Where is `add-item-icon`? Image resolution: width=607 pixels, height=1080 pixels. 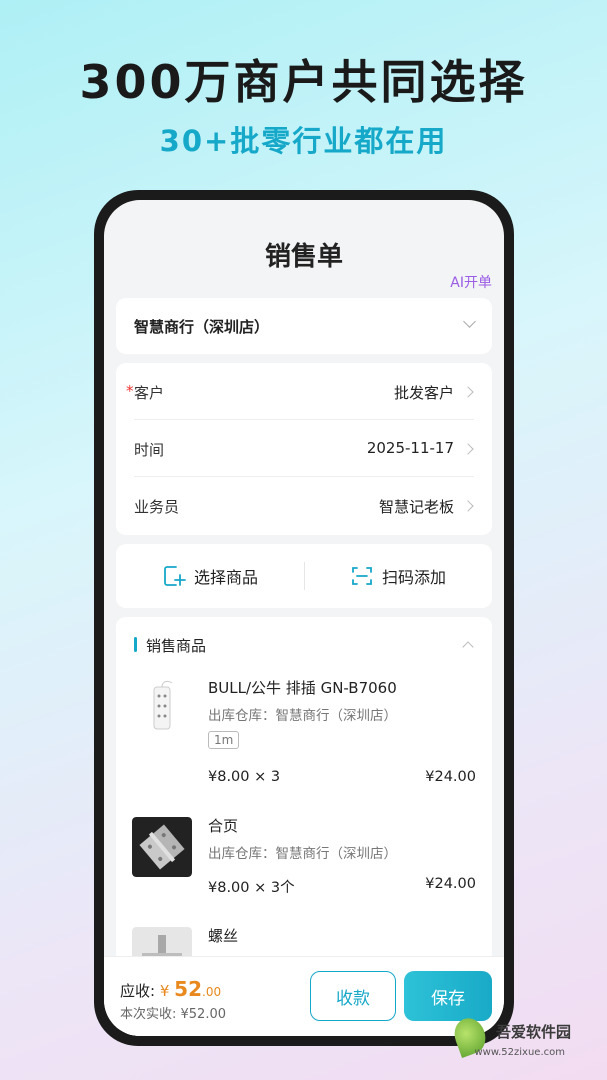
add-item-icon is located at coordinates (175, 576).